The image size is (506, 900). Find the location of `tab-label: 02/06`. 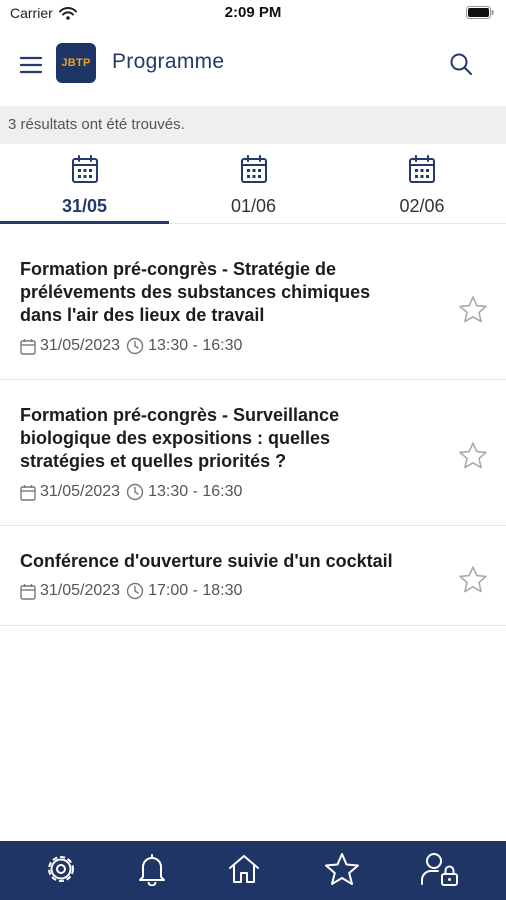

tab-label: 02/06 is located at coordinates (422, 206).